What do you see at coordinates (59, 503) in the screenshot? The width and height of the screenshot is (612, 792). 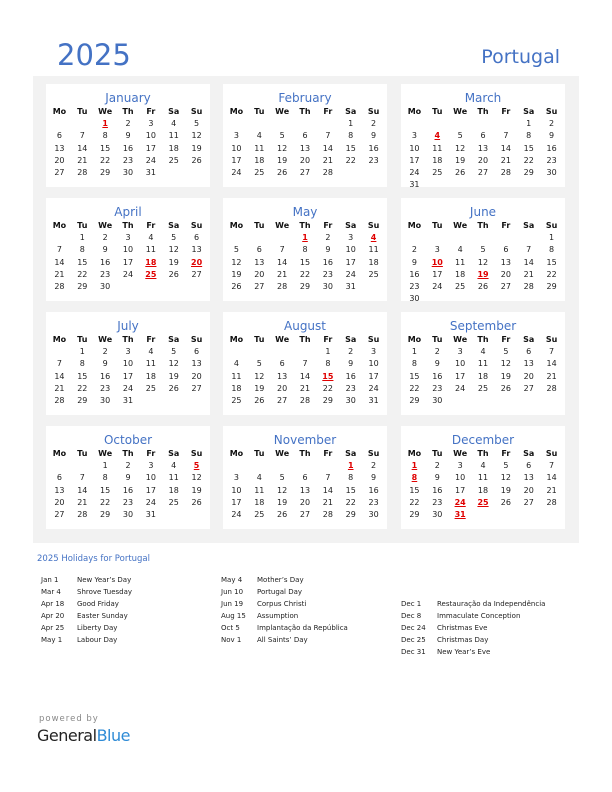 I see `day-cell: 20` at bounding box center [59, 503].